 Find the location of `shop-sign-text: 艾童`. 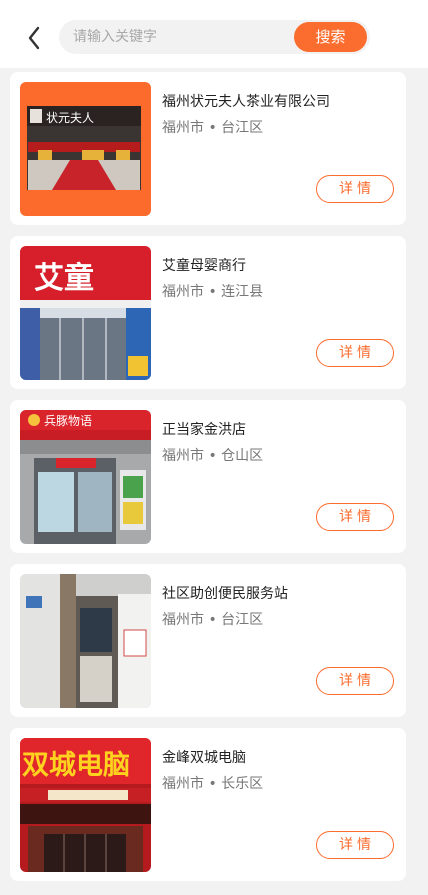

shop-sign-text: 艾童 is located at coordinates (64, 278).